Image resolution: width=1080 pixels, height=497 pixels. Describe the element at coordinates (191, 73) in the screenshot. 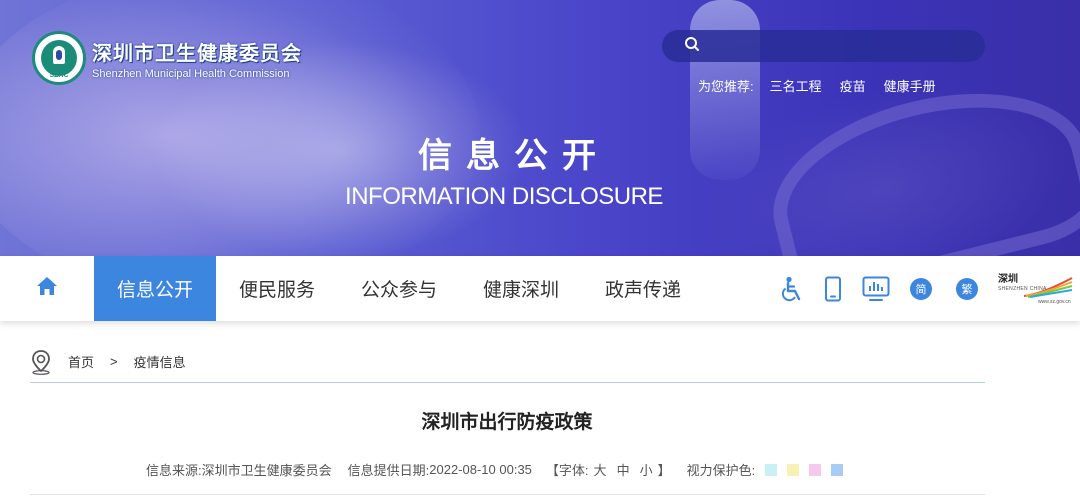

I see `logo-title-en: Shenzhen Municipal Health Commission` at that location.